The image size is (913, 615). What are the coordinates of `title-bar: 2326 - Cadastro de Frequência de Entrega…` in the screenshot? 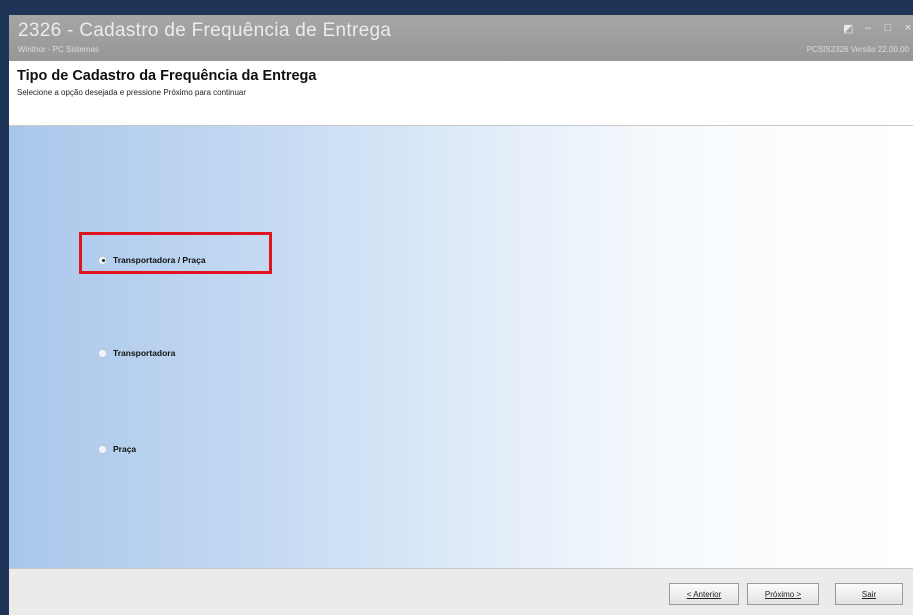 It's located at (461, 38).